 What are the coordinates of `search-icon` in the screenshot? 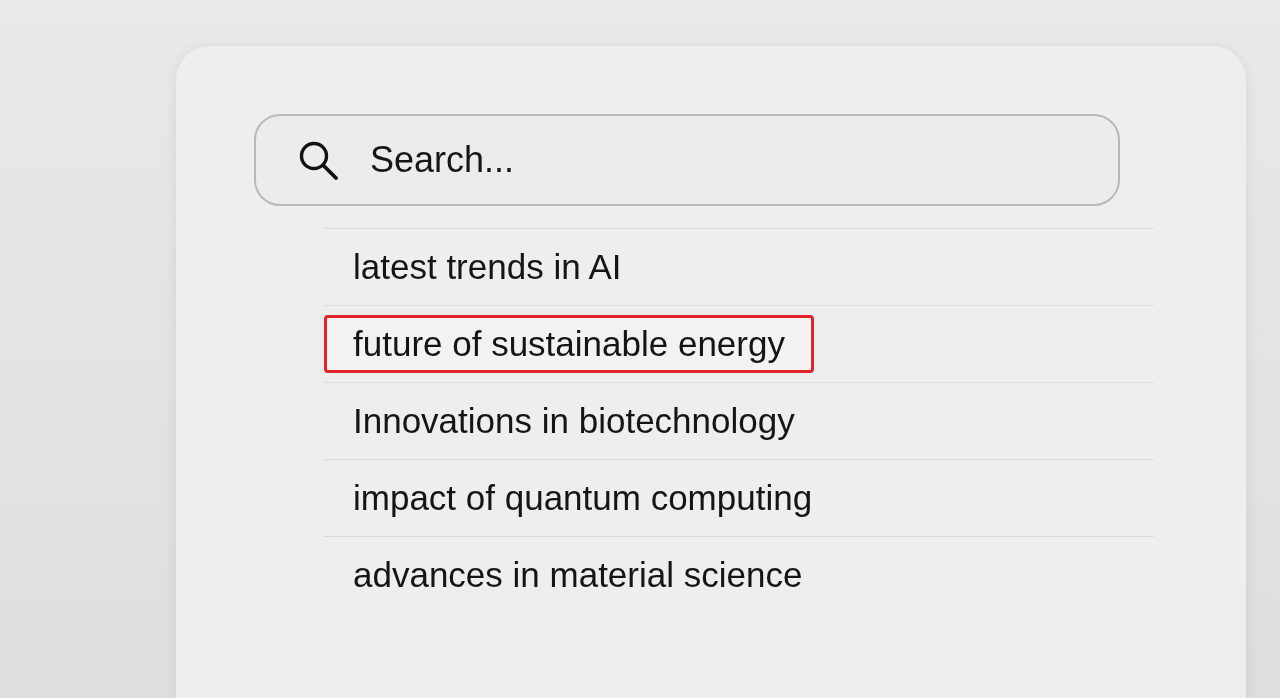 It's located at (318, 160).